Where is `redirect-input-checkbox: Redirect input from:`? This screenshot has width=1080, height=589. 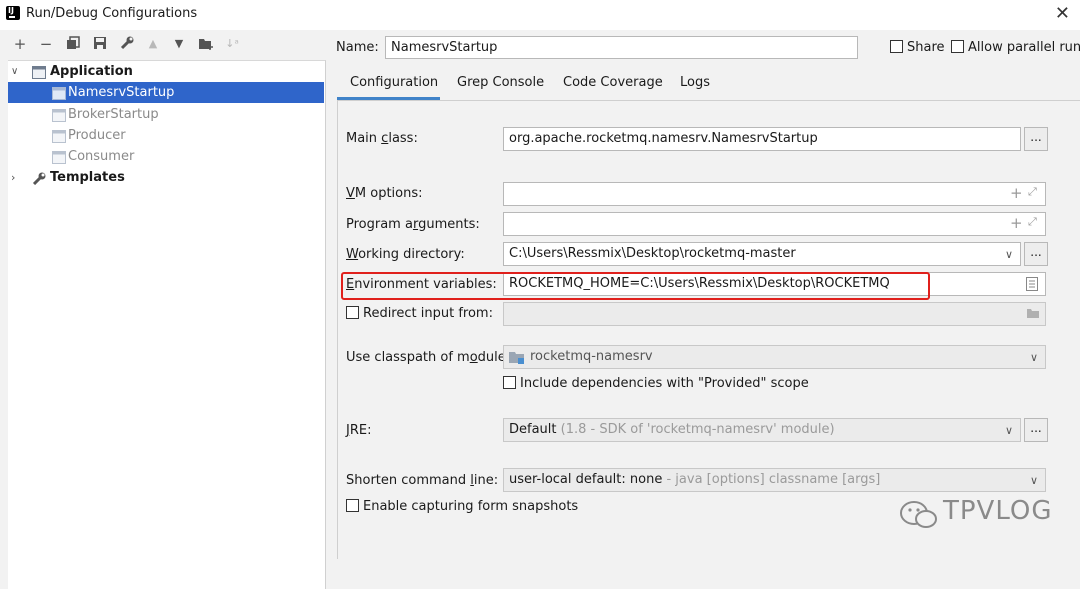
redirect-input-checkbox: Redirect input from: is located at coordinates (419, 313).